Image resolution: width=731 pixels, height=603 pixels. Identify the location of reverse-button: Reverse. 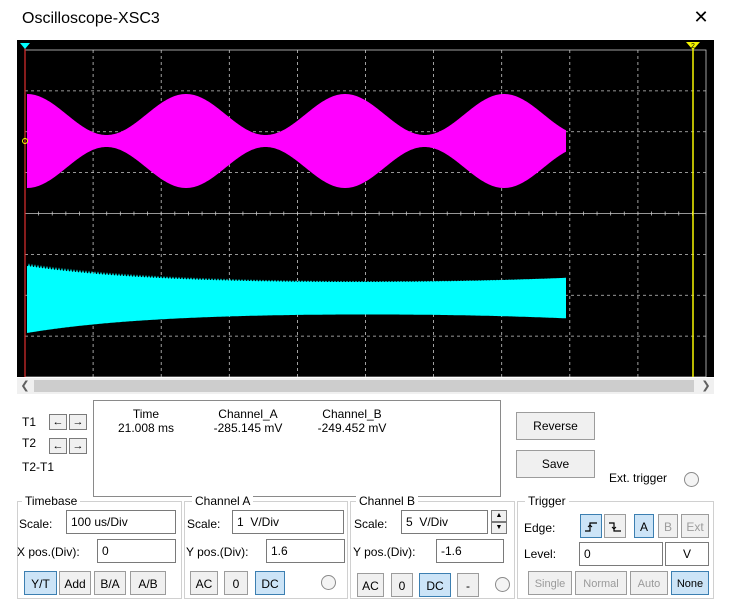
(555, 426).